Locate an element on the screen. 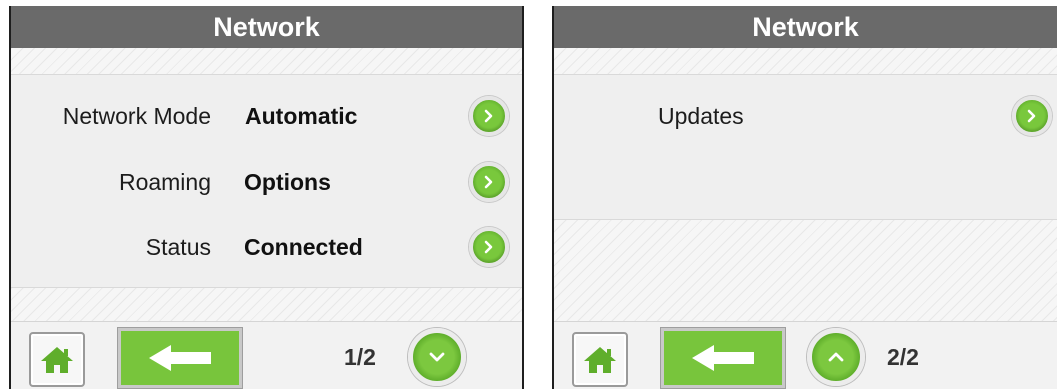  updates-next-button is located at coordinates (1032, 116).